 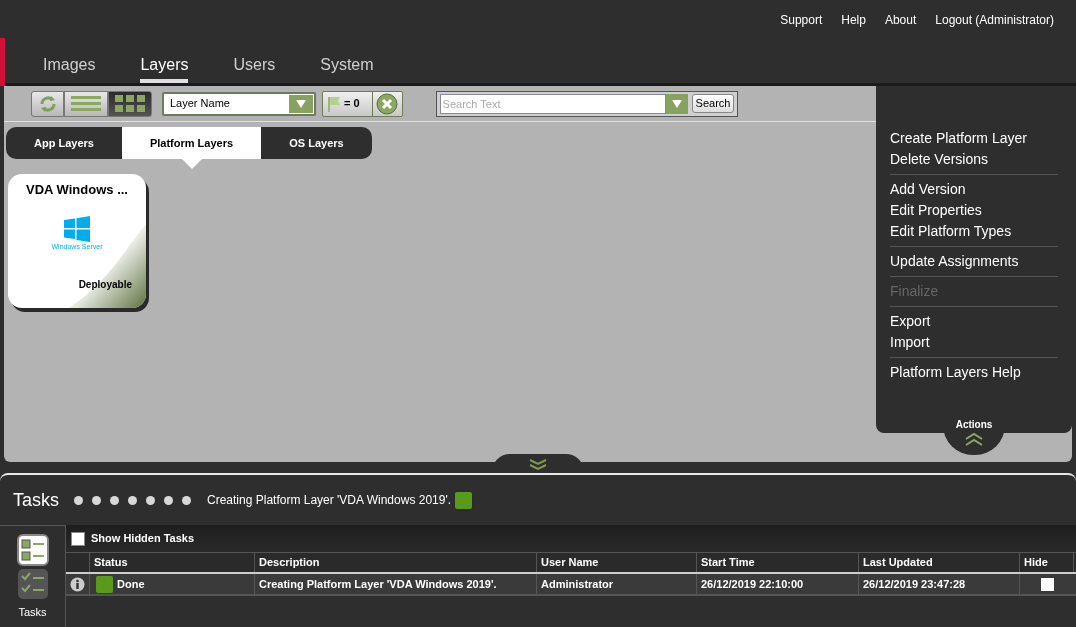 I want to click on action-link: Import, so click(x=974, y=342).